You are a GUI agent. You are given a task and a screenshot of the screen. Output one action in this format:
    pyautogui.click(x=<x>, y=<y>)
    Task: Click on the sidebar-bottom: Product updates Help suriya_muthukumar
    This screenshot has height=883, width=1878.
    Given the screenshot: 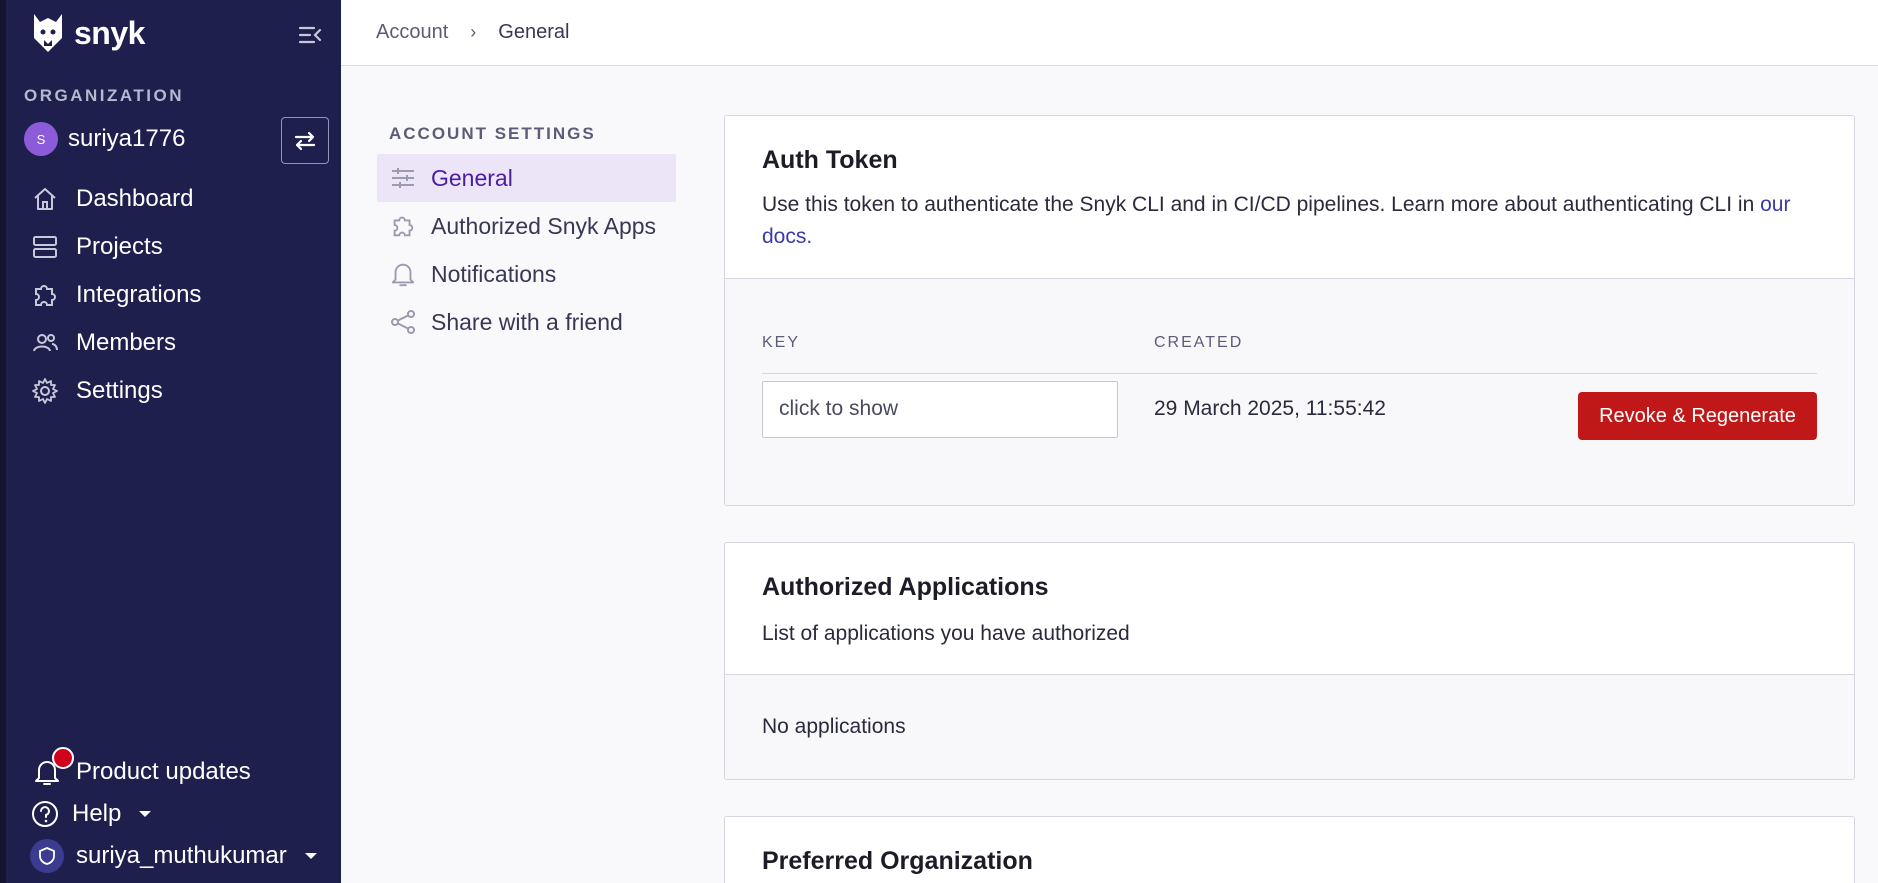 What is the action you would take?
    pyautogui.click(x=173, y=812)
    